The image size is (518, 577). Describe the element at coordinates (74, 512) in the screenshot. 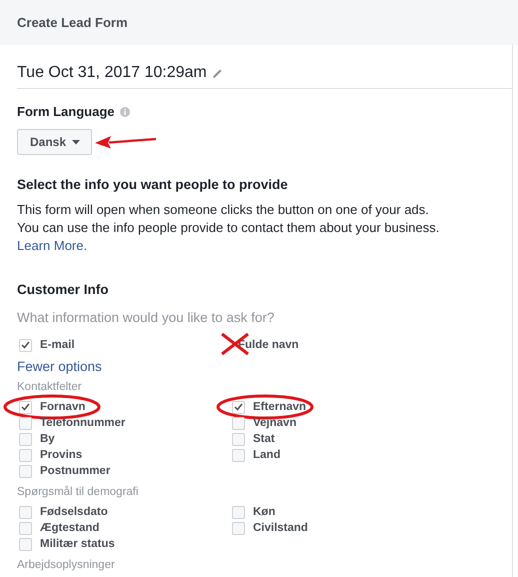

I see `option-label: Fødselsdato` at that location.